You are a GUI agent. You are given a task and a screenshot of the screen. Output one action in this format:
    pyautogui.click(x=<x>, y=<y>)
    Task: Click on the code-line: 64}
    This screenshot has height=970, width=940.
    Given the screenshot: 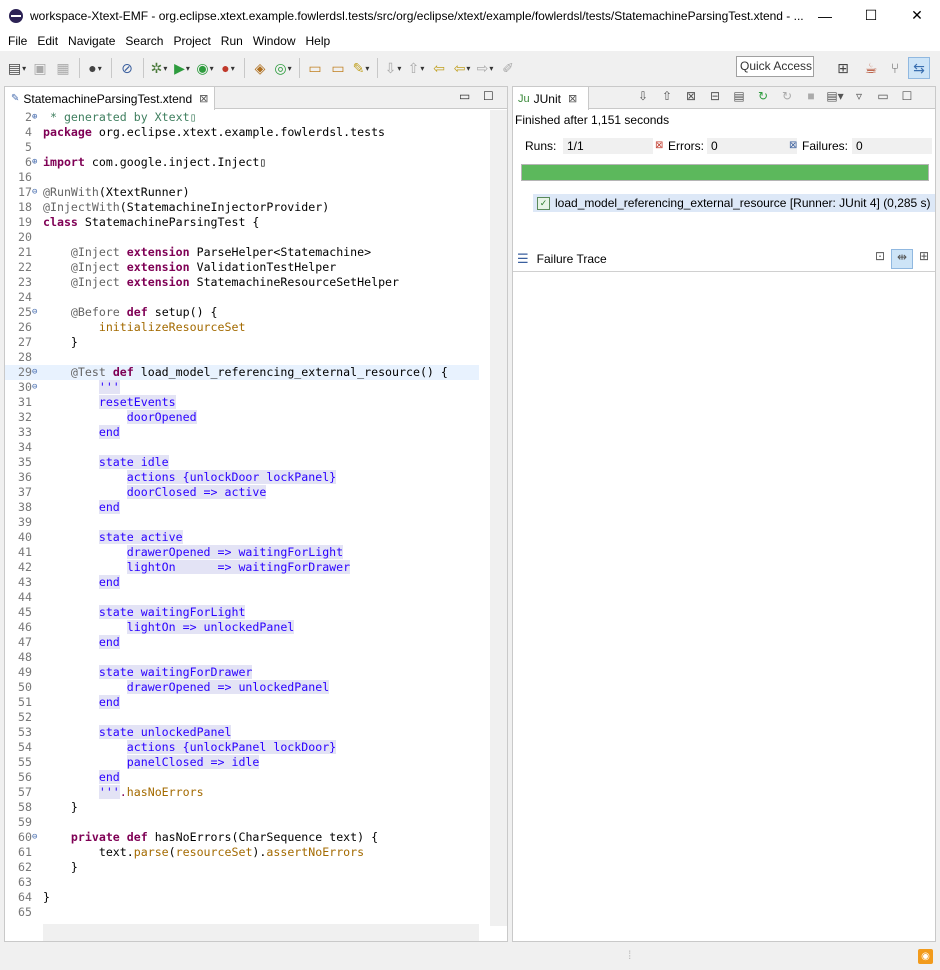 What is the action you would take?
    pyautogui.click(x=242, y=897)
    